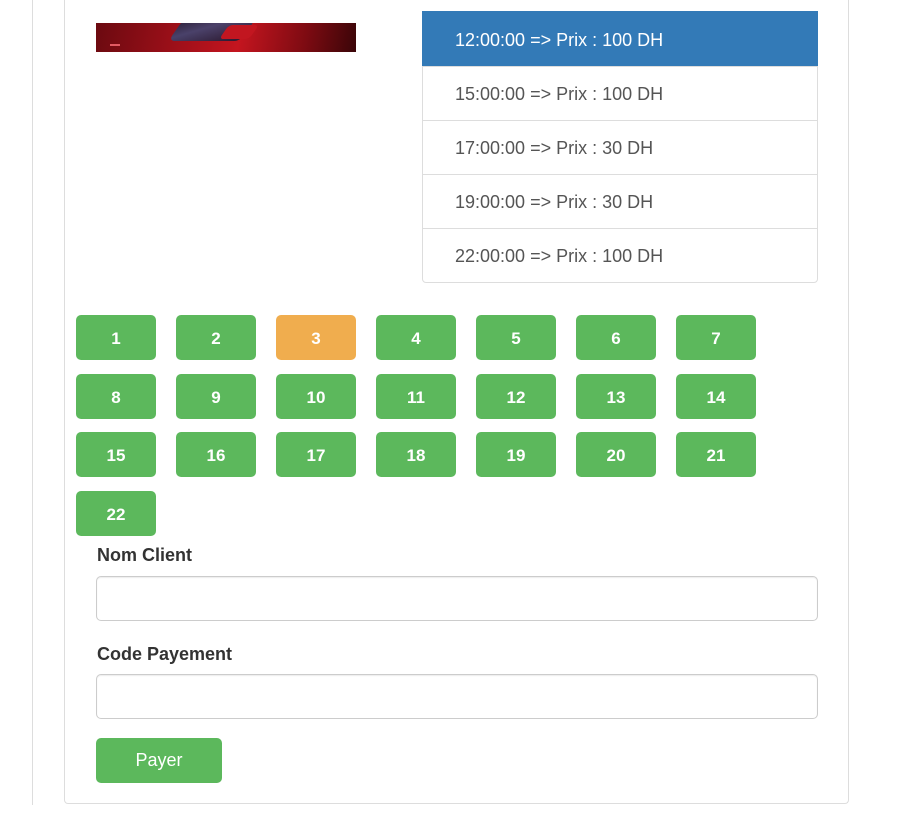  What do you see at coordinates (416, 454) in the screenshot?
I see `seat-button: 18` at bounding box center [416, 454].